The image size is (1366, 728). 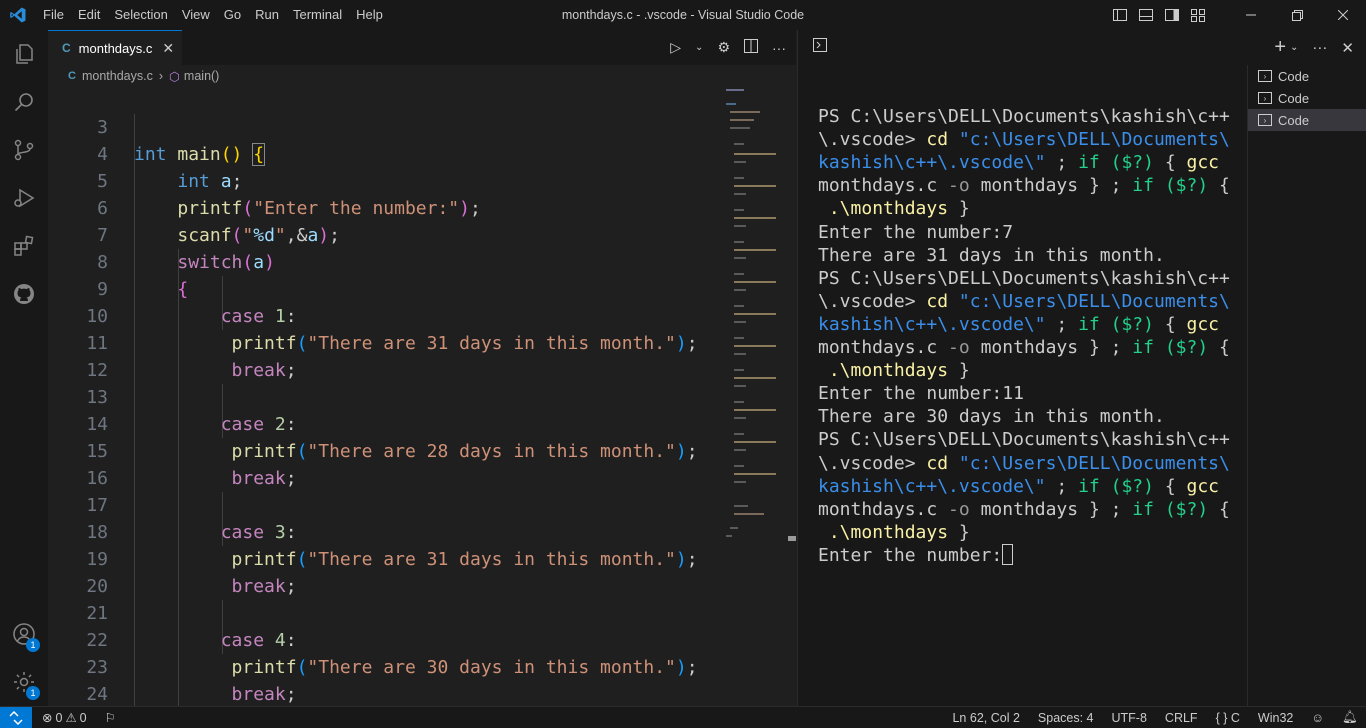 I want to click on problems-indicator: ⊗ 0 ⚠ 0, so click(x=64, y=718).